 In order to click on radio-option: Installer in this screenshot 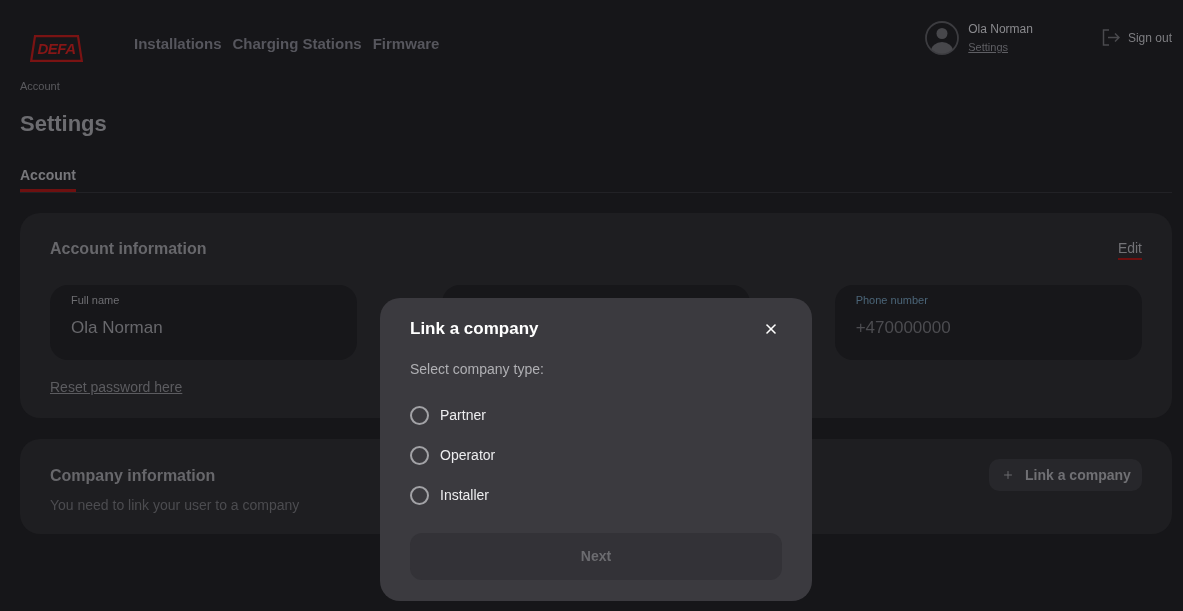, I will do `click(596, 495)`.